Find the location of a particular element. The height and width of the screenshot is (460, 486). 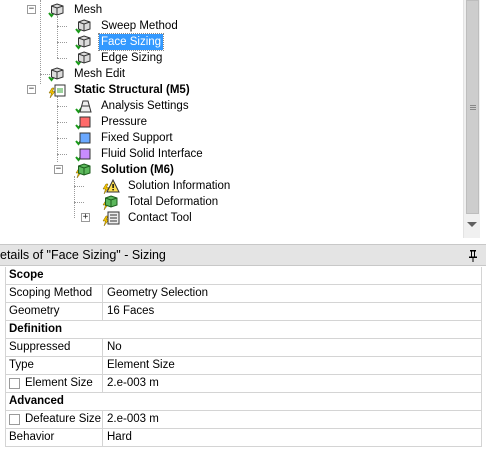

property-value: Geometry Selection is located at coordinates (157, 293).